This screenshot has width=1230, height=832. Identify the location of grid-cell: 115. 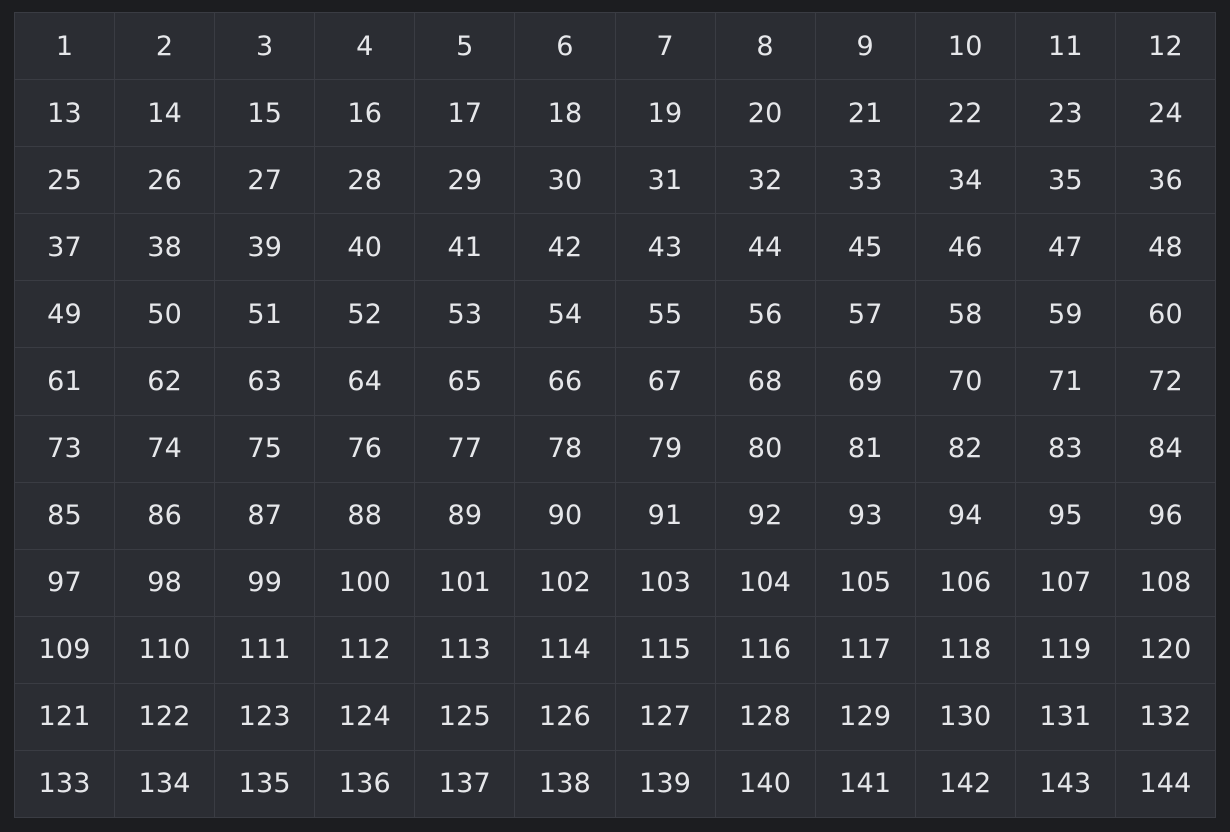
(665, 649).